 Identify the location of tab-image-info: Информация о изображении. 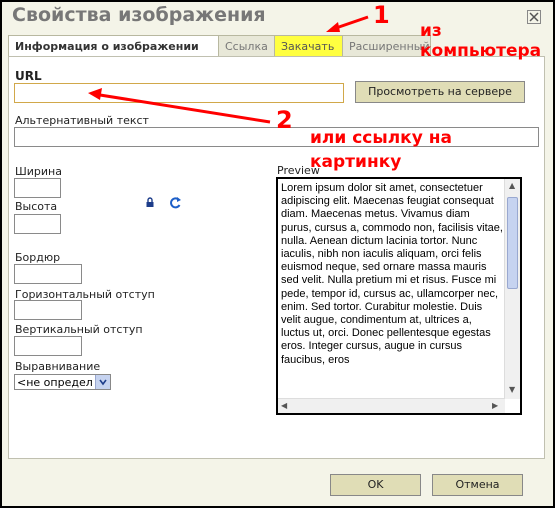
(113, 46).